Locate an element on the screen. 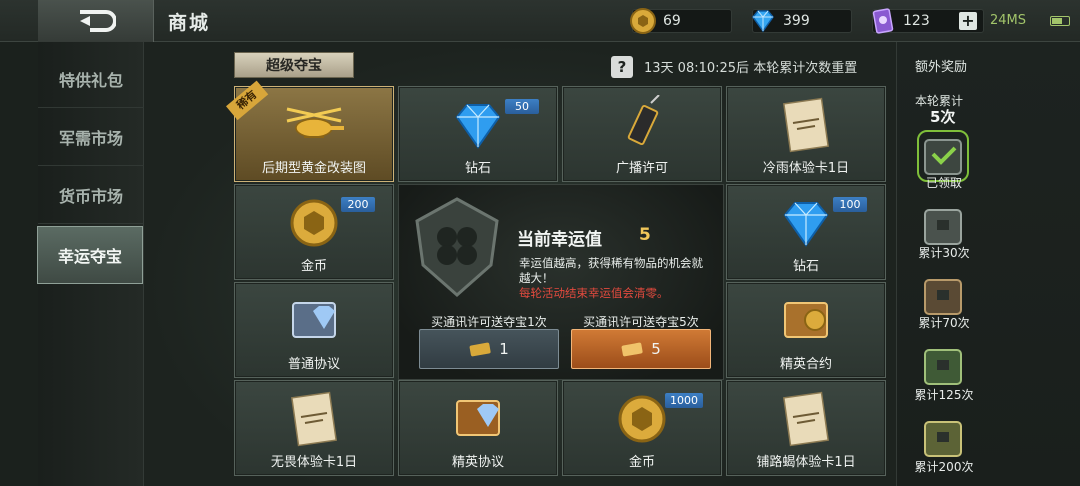  prize-cell-gold-200: 200 金币 is located at coordinates (314, 232).